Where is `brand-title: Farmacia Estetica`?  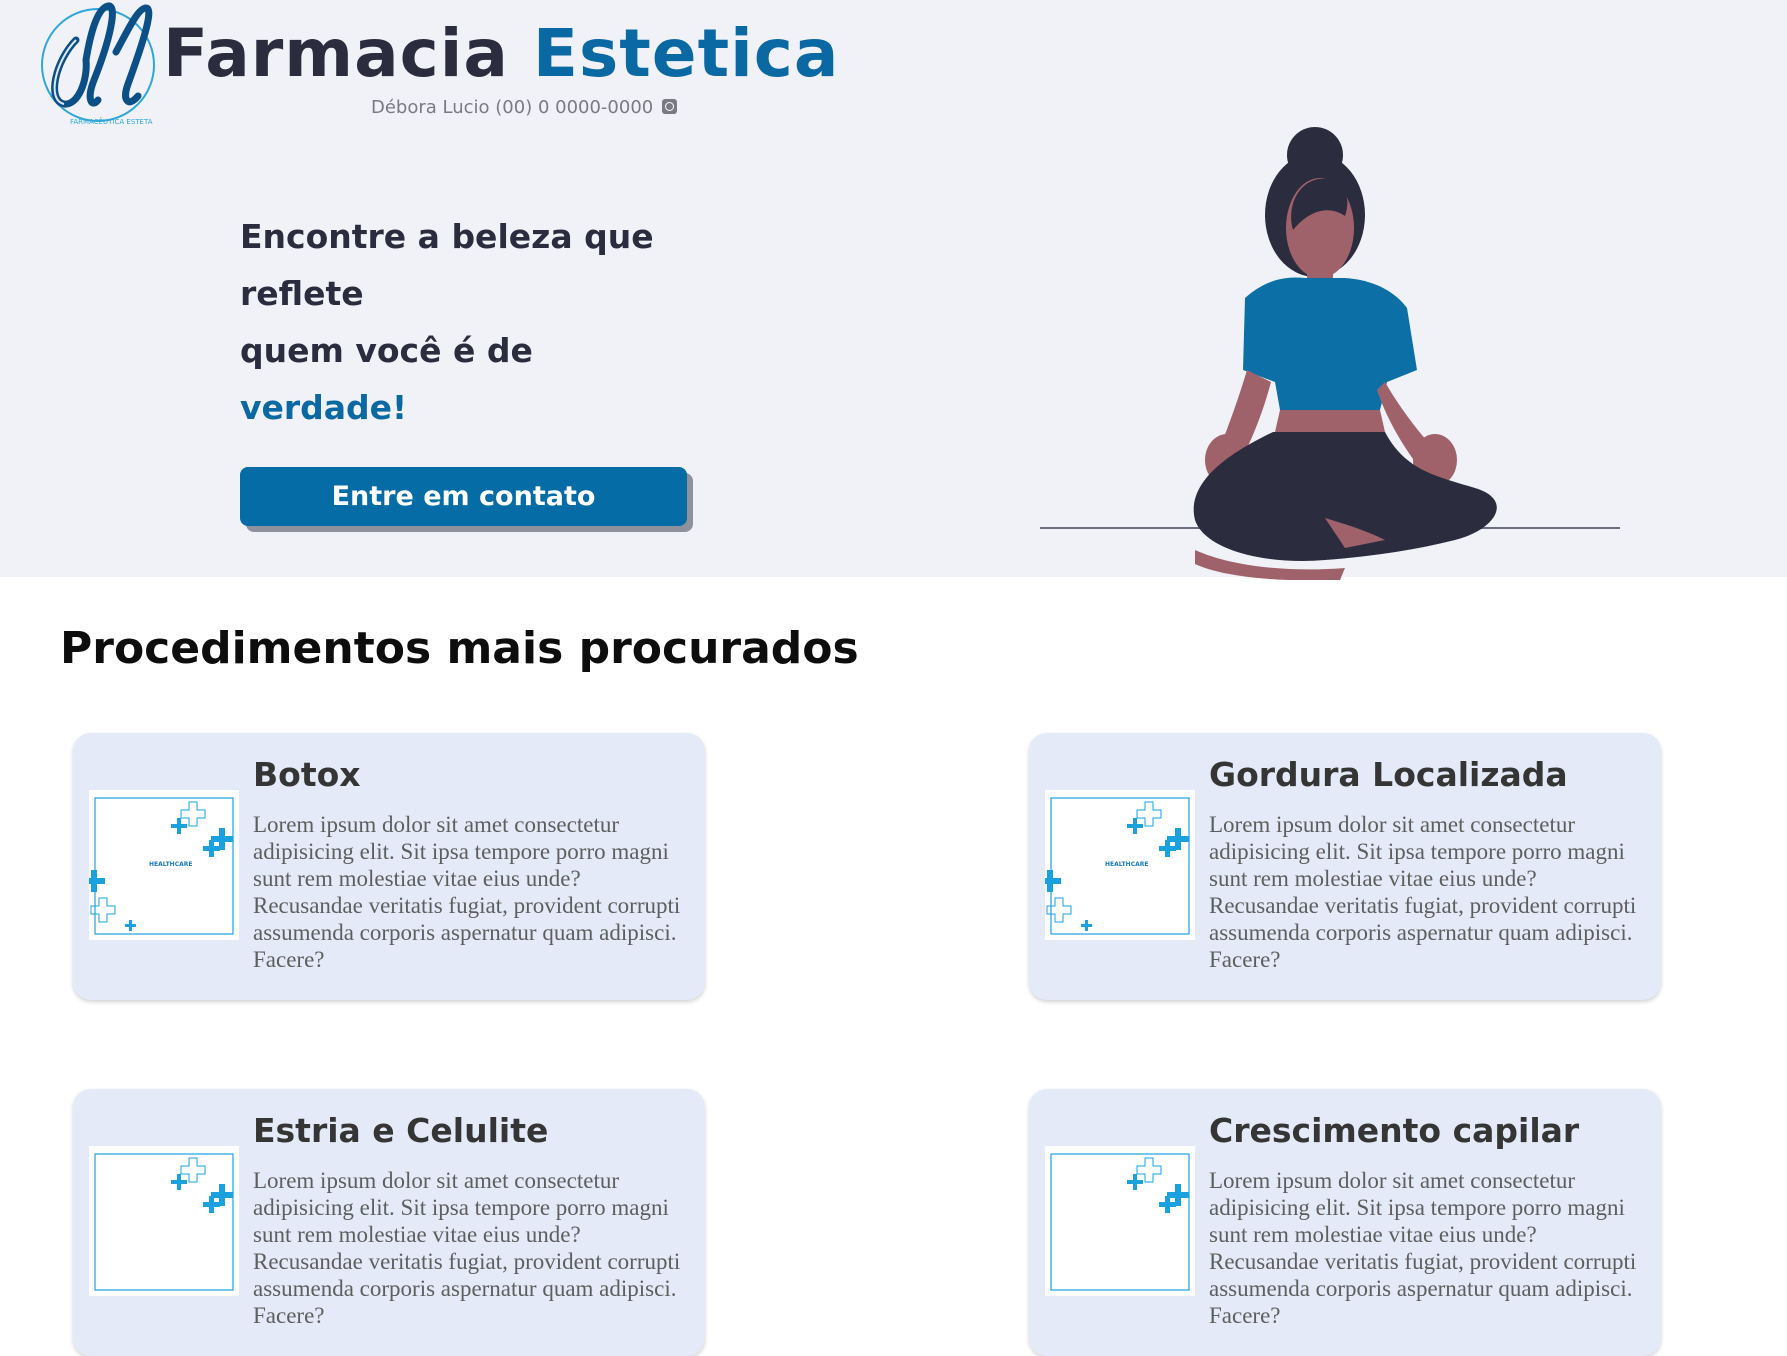 brand-title: Farmacia Estetica is located at coordinates (501, 53).